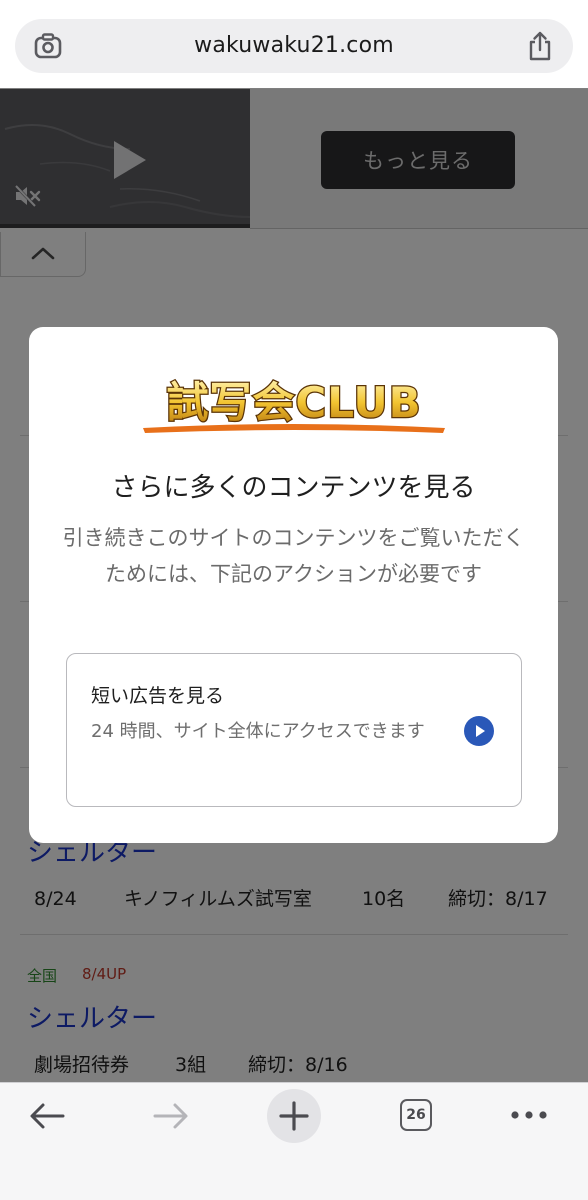 The image size is (588, 1200). Describe the element at coordinates (47, 1116) in the screenshot. I see `back-arrow-icon` at that location.